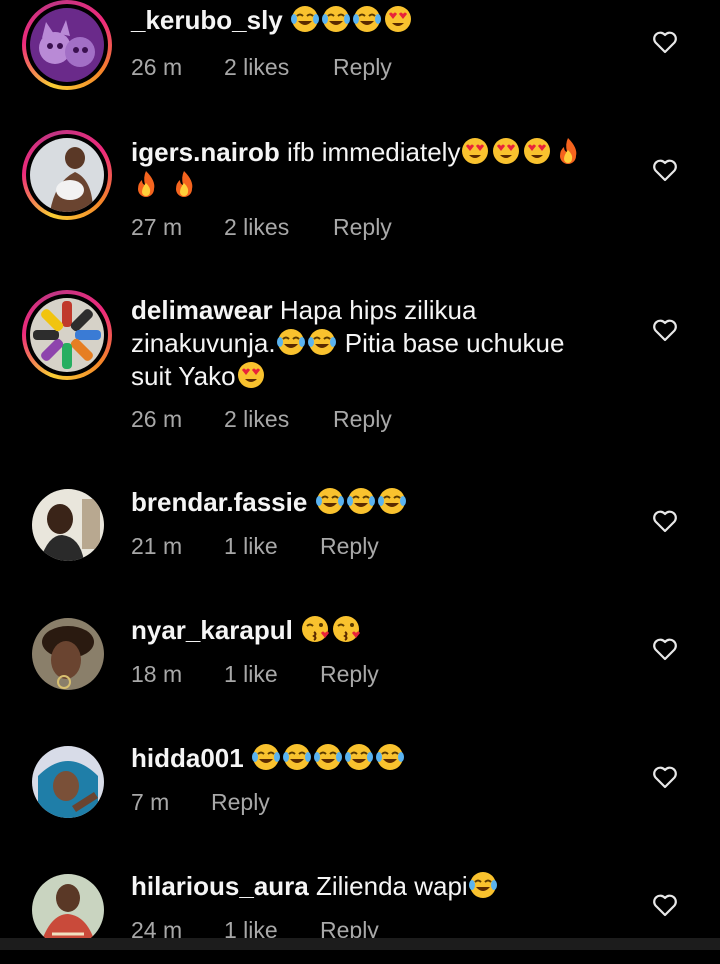 The width and height of the screenshot is (720, 964). I want to click on comment-body: suit Yako, so click(183, 376).